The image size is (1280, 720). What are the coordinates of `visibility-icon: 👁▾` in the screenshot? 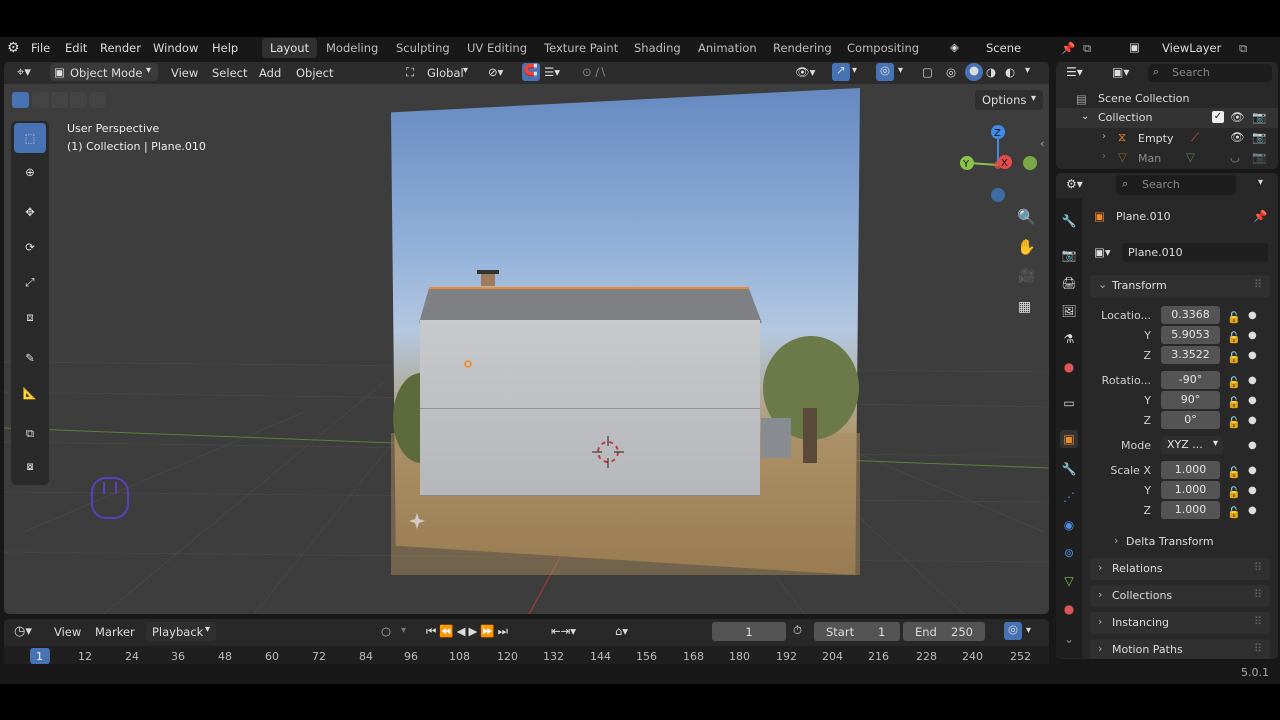 It's located at (805, 72).